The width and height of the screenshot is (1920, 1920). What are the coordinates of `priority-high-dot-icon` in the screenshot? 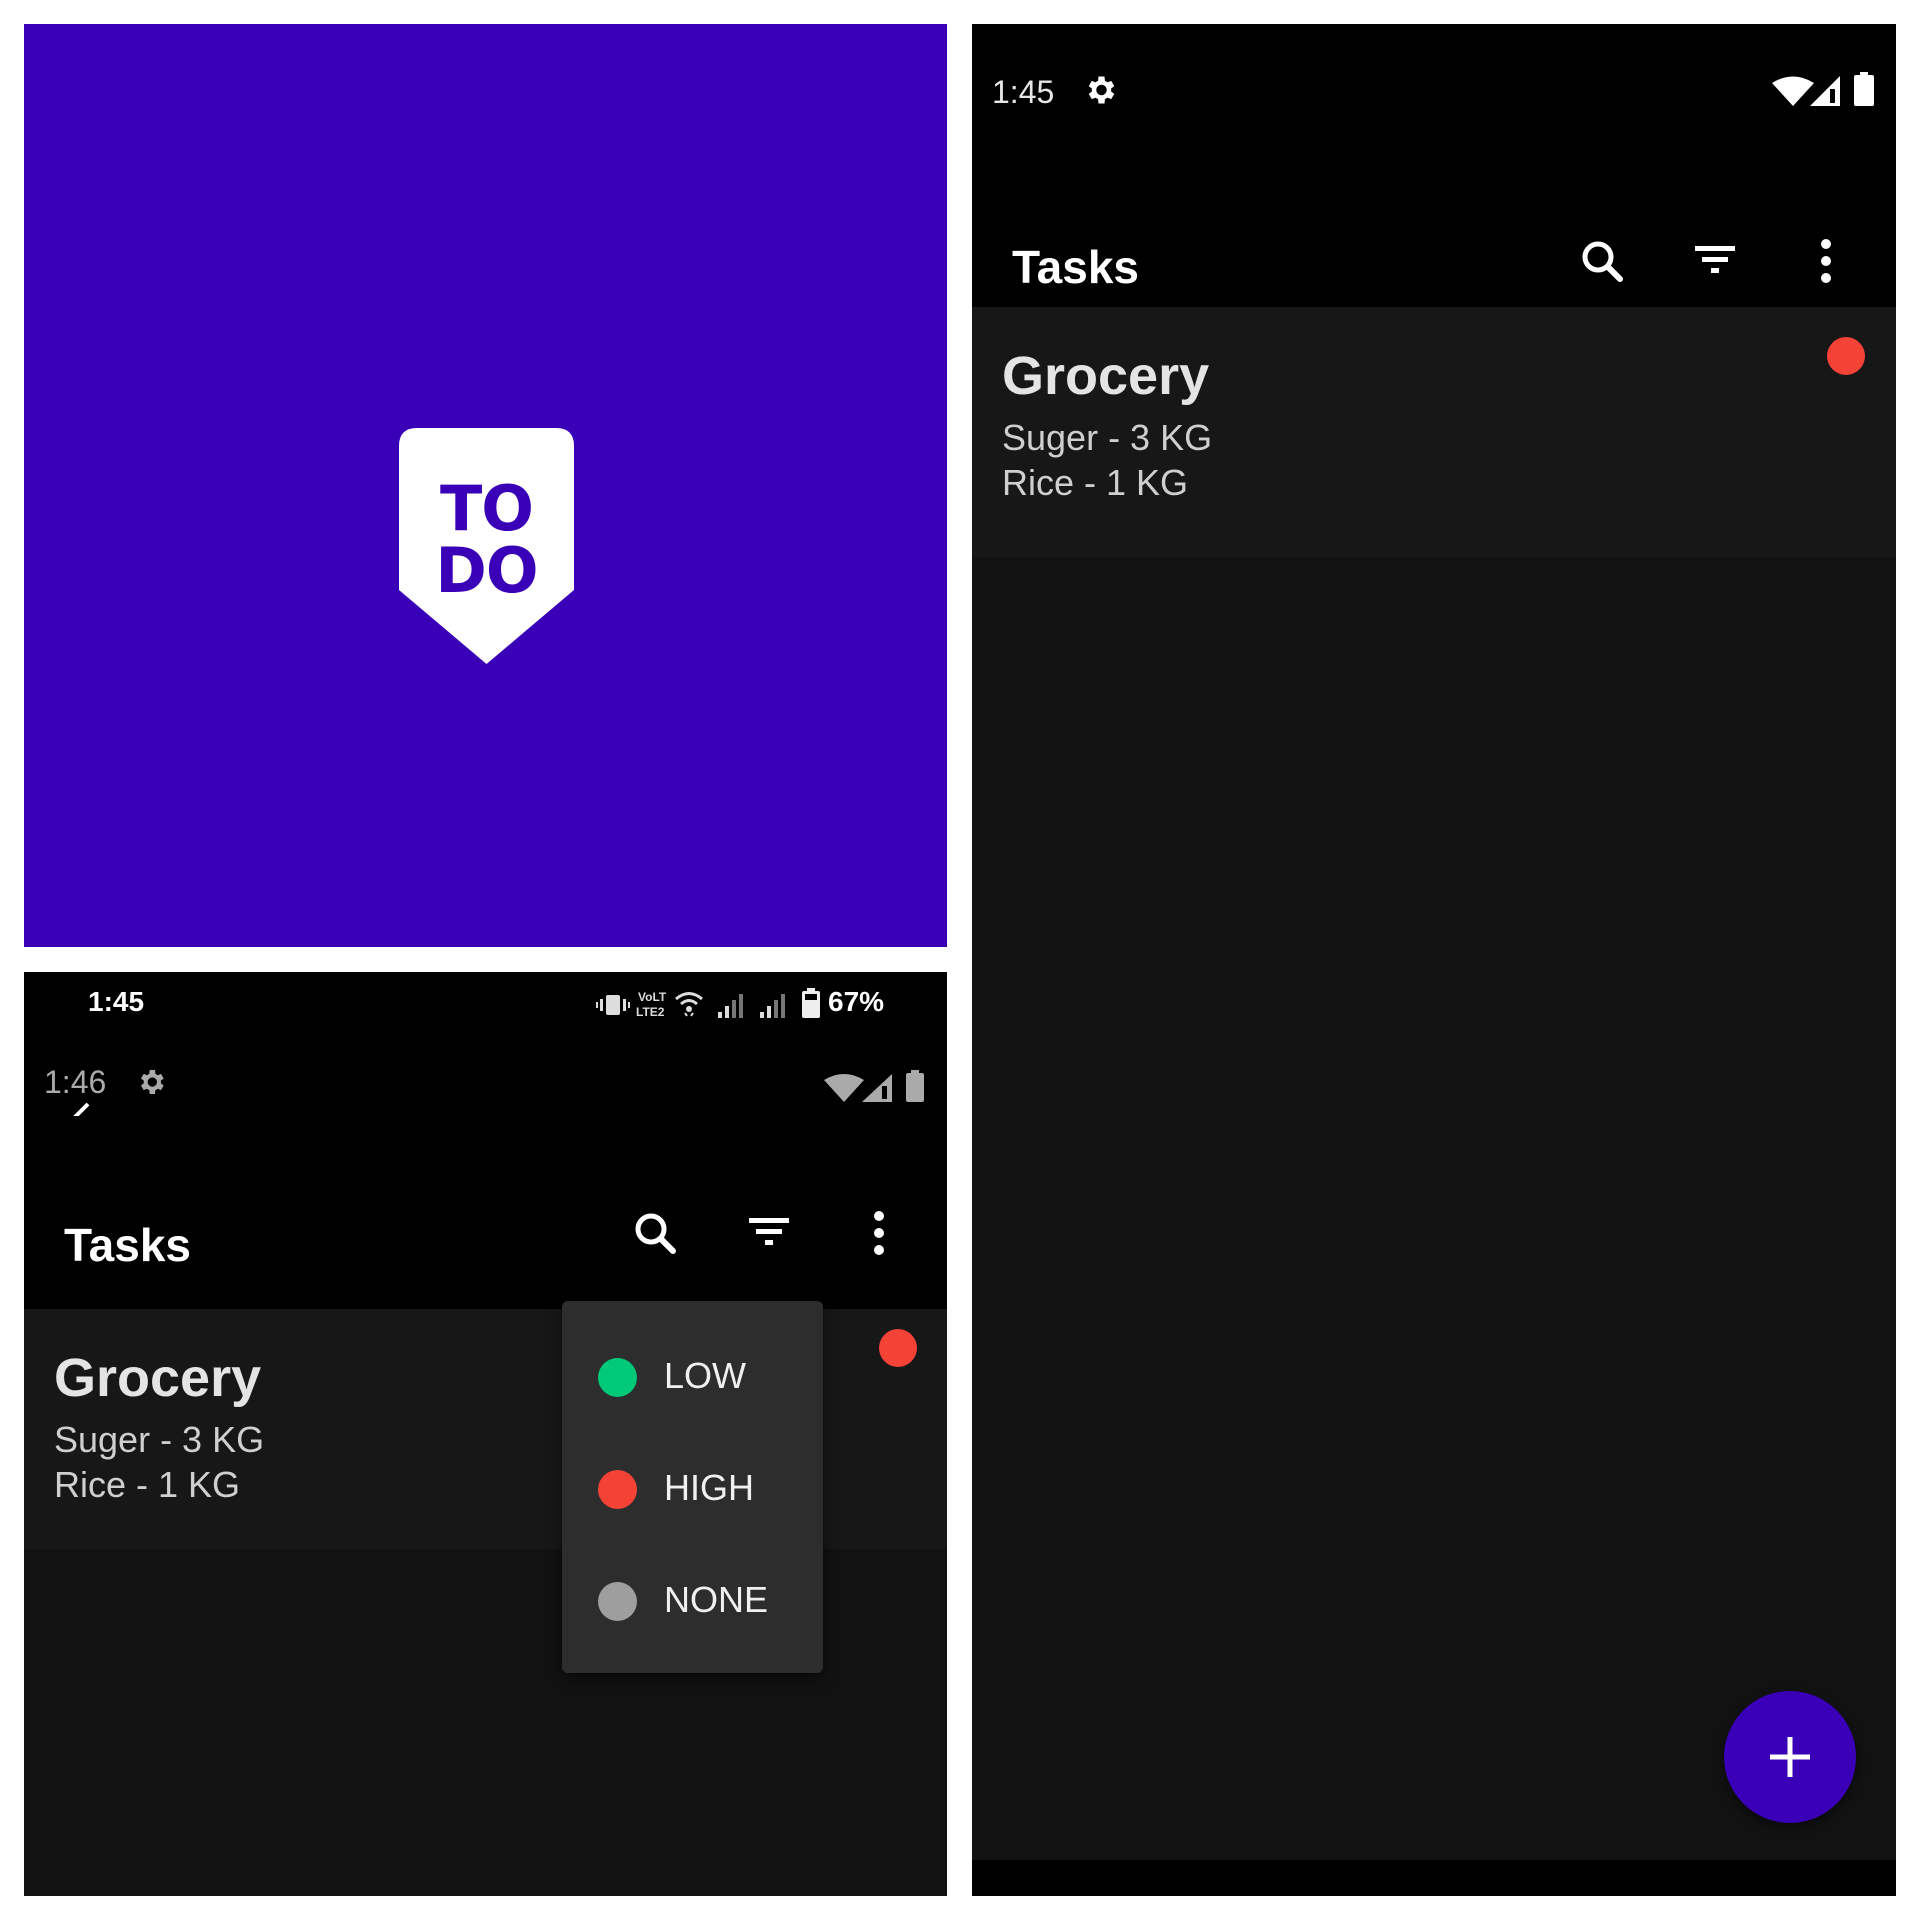 It's located at (617, 1489).